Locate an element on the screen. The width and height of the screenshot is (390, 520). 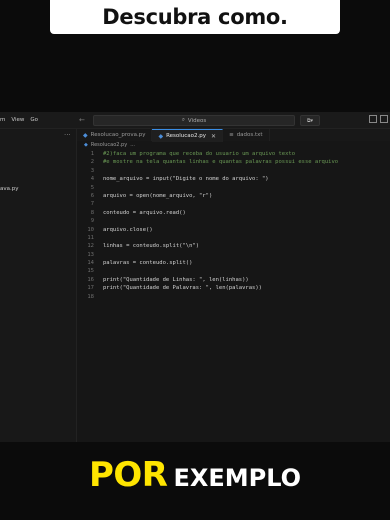
close-icon: ✕ is located at coordinates (213, 136).